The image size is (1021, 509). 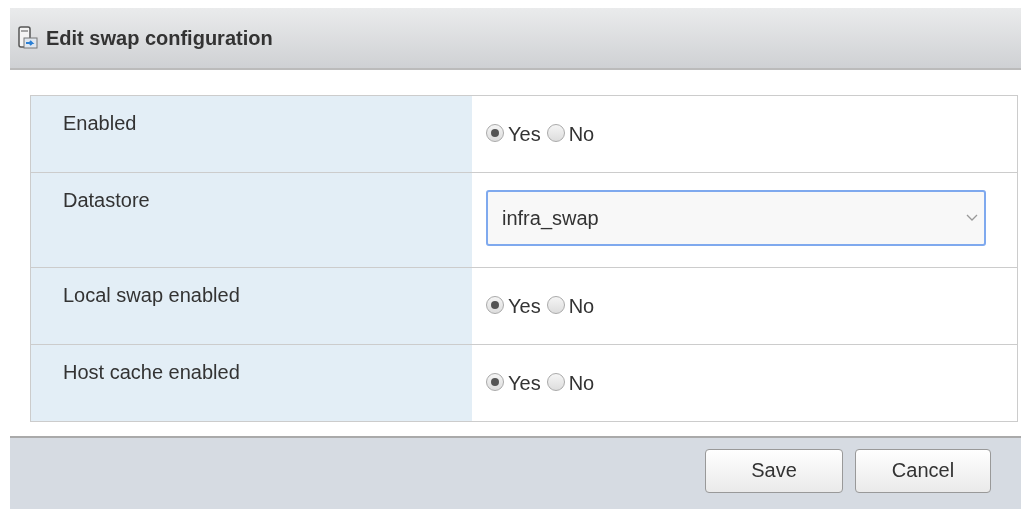 I want to click on field-label: Datastore, so click(x=251, y=220).